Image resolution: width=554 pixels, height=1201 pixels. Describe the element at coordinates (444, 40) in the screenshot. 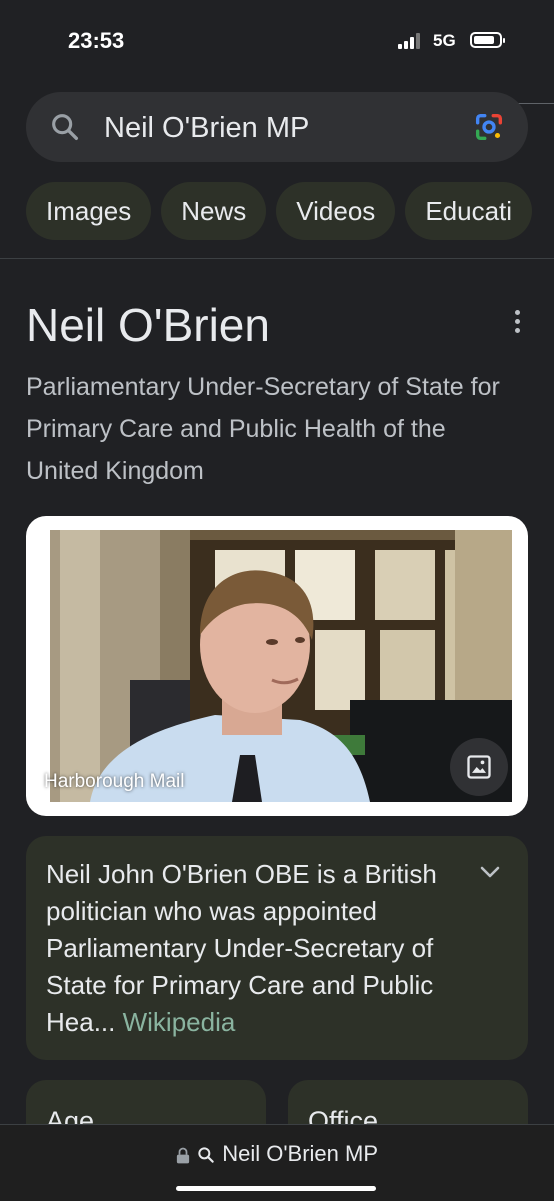

I see `network-type: 5G` at that location.